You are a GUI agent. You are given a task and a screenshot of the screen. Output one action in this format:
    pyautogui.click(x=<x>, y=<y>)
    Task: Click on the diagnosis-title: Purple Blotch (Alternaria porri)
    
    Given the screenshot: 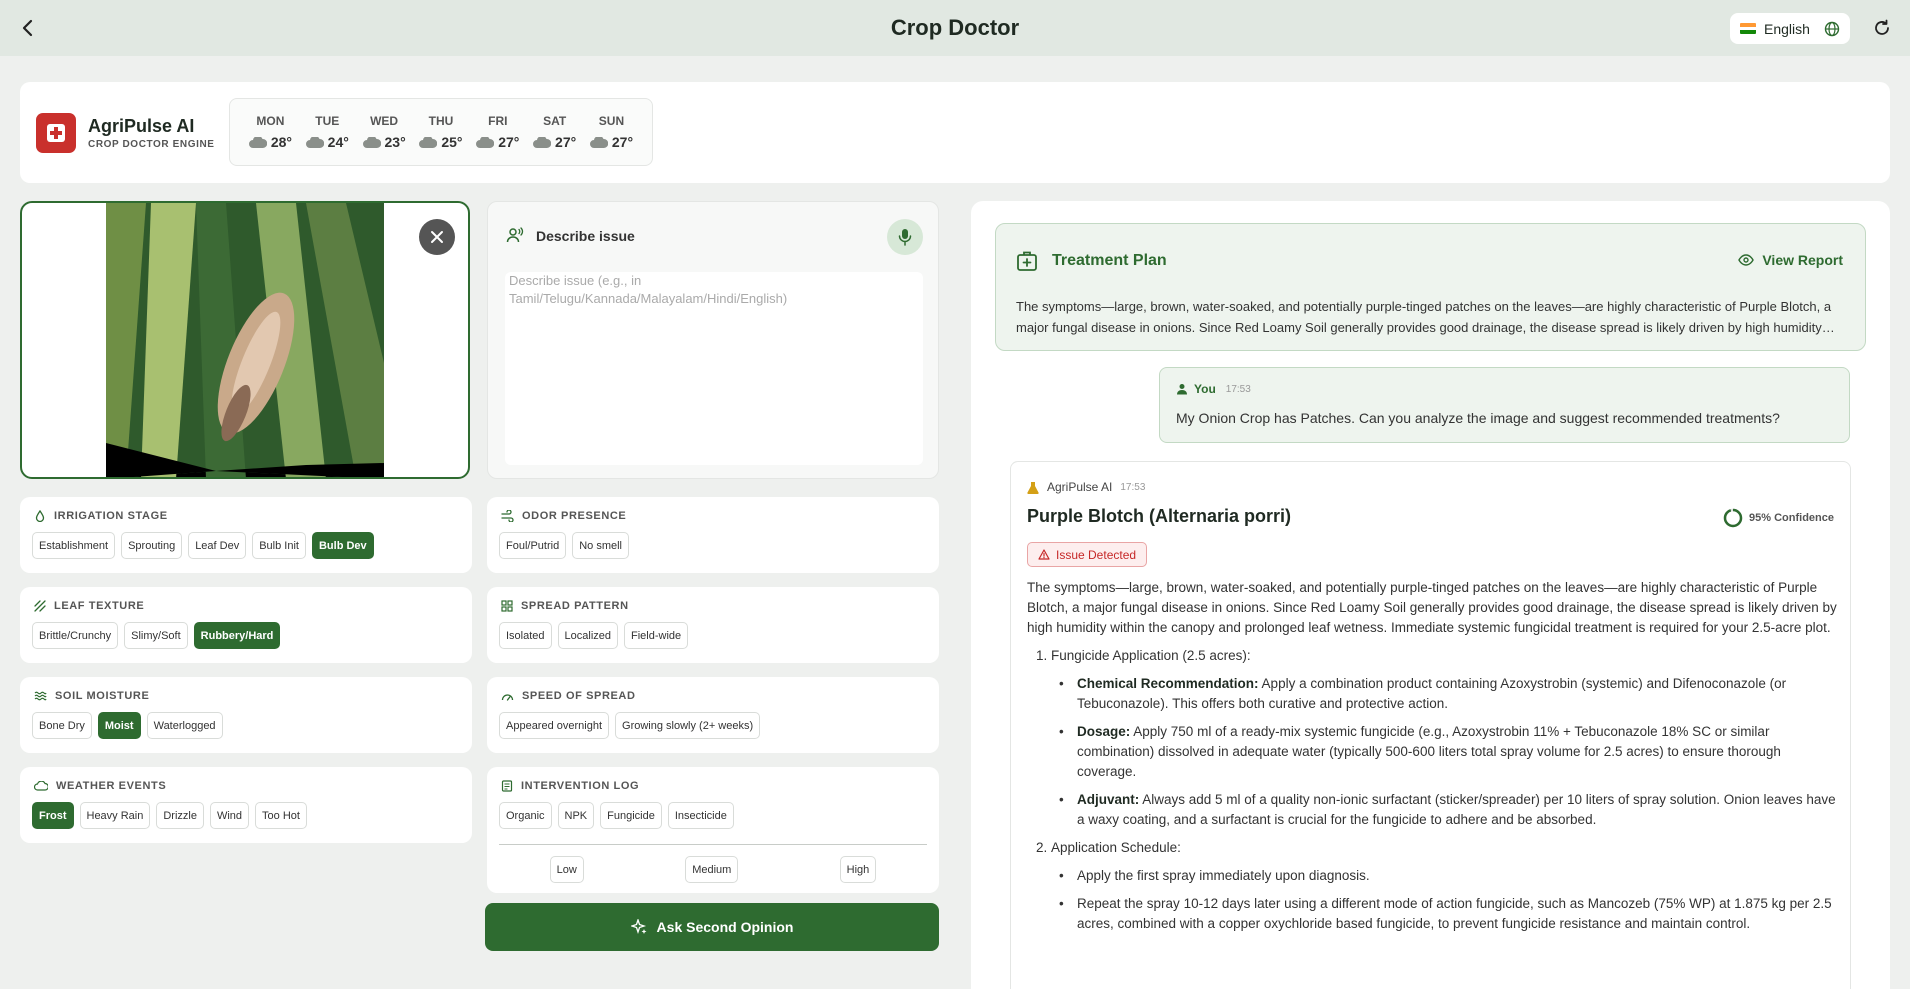 What is the action you would take?
    pyautogui.click(x=1159, y=516)
    